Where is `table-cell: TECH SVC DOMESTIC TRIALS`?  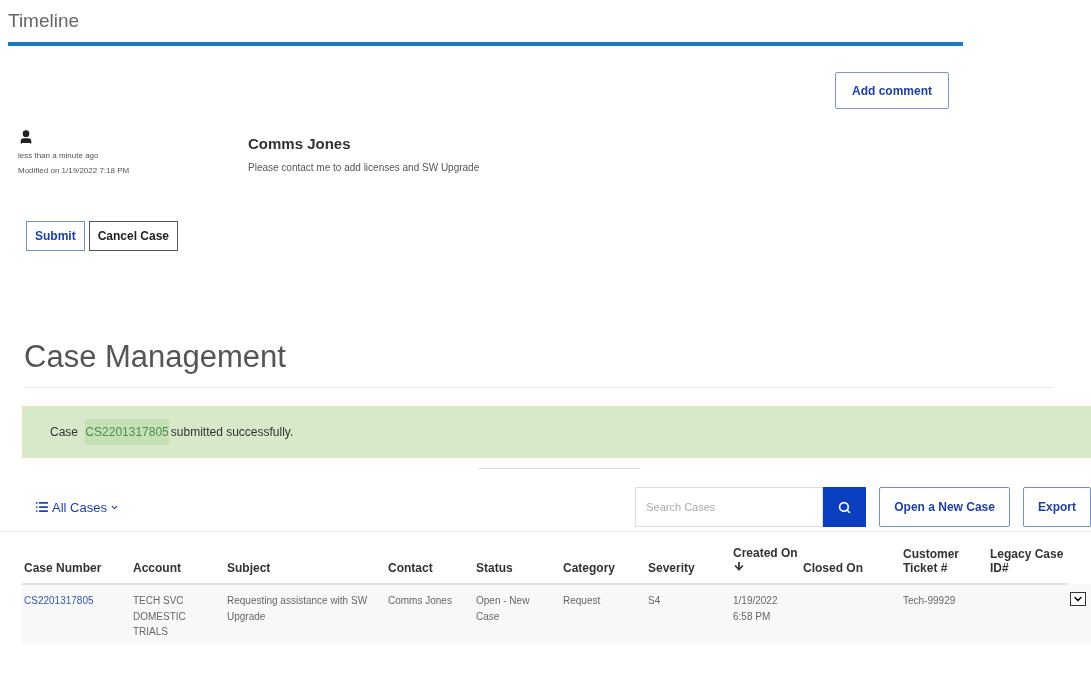 table-cell: TECH SVC DOMESTIC TRIALS is located at coordinates (178, 614).